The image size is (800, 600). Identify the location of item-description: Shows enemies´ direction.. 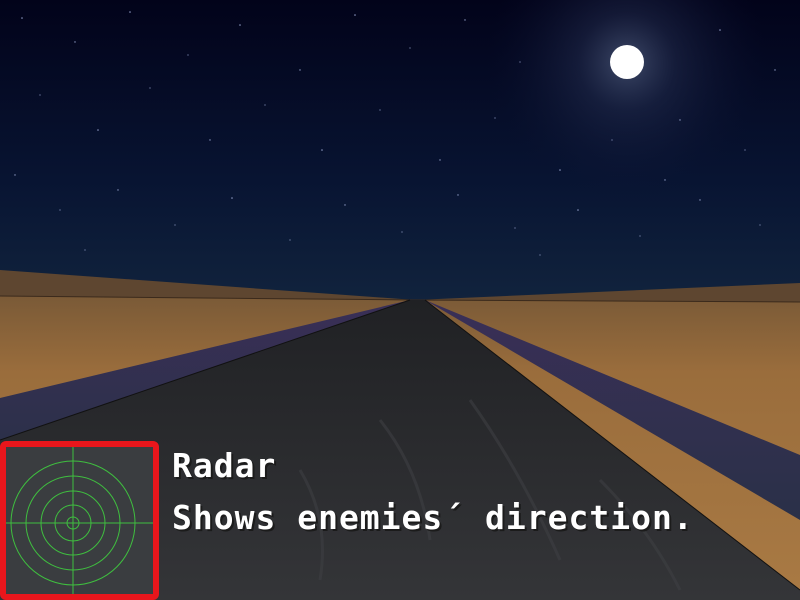
(433, 517).